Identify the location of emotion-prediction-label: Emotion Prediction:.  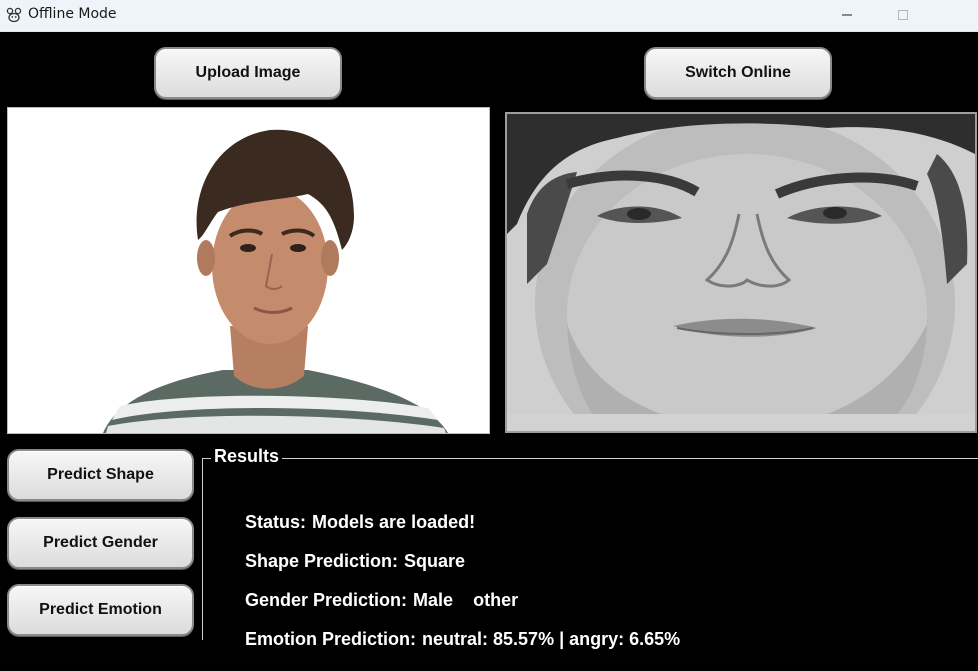
(331, 639).